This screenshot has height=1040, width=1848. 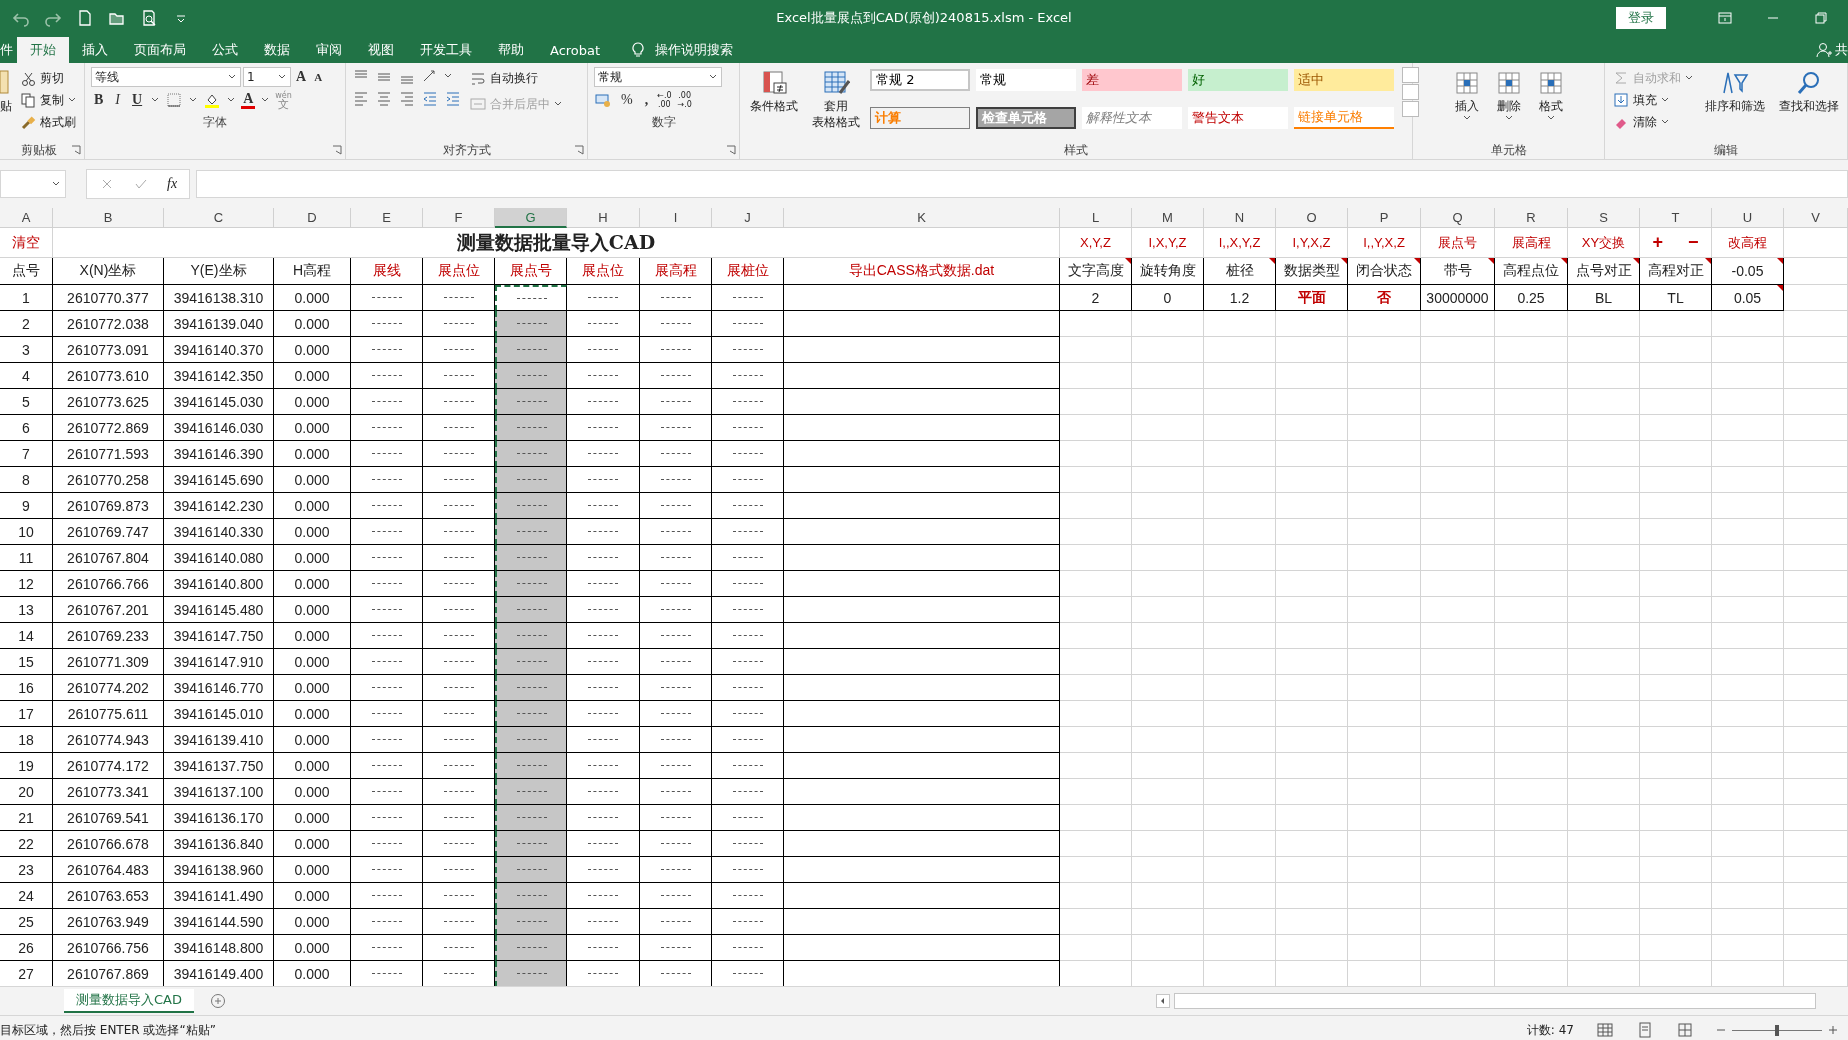 I want to click on shrink-font-button: A, so click(x=318, y=77).